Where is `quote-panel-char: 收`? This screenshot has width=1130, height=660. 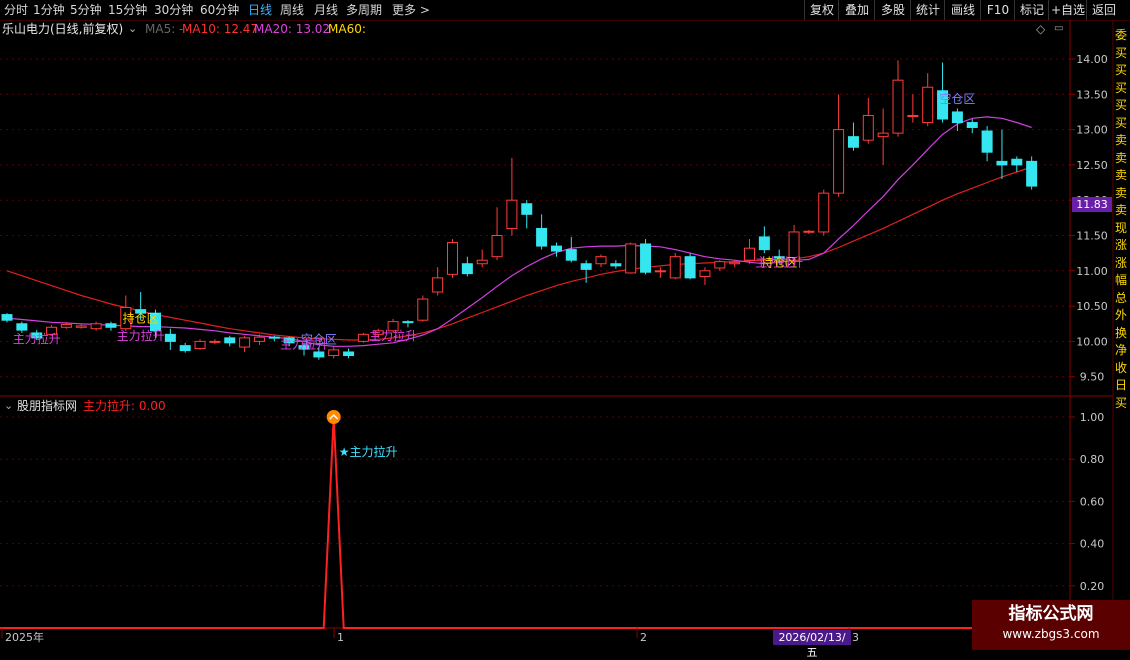 quote-panel-char: 收 is located at coordinates (1121, 367).